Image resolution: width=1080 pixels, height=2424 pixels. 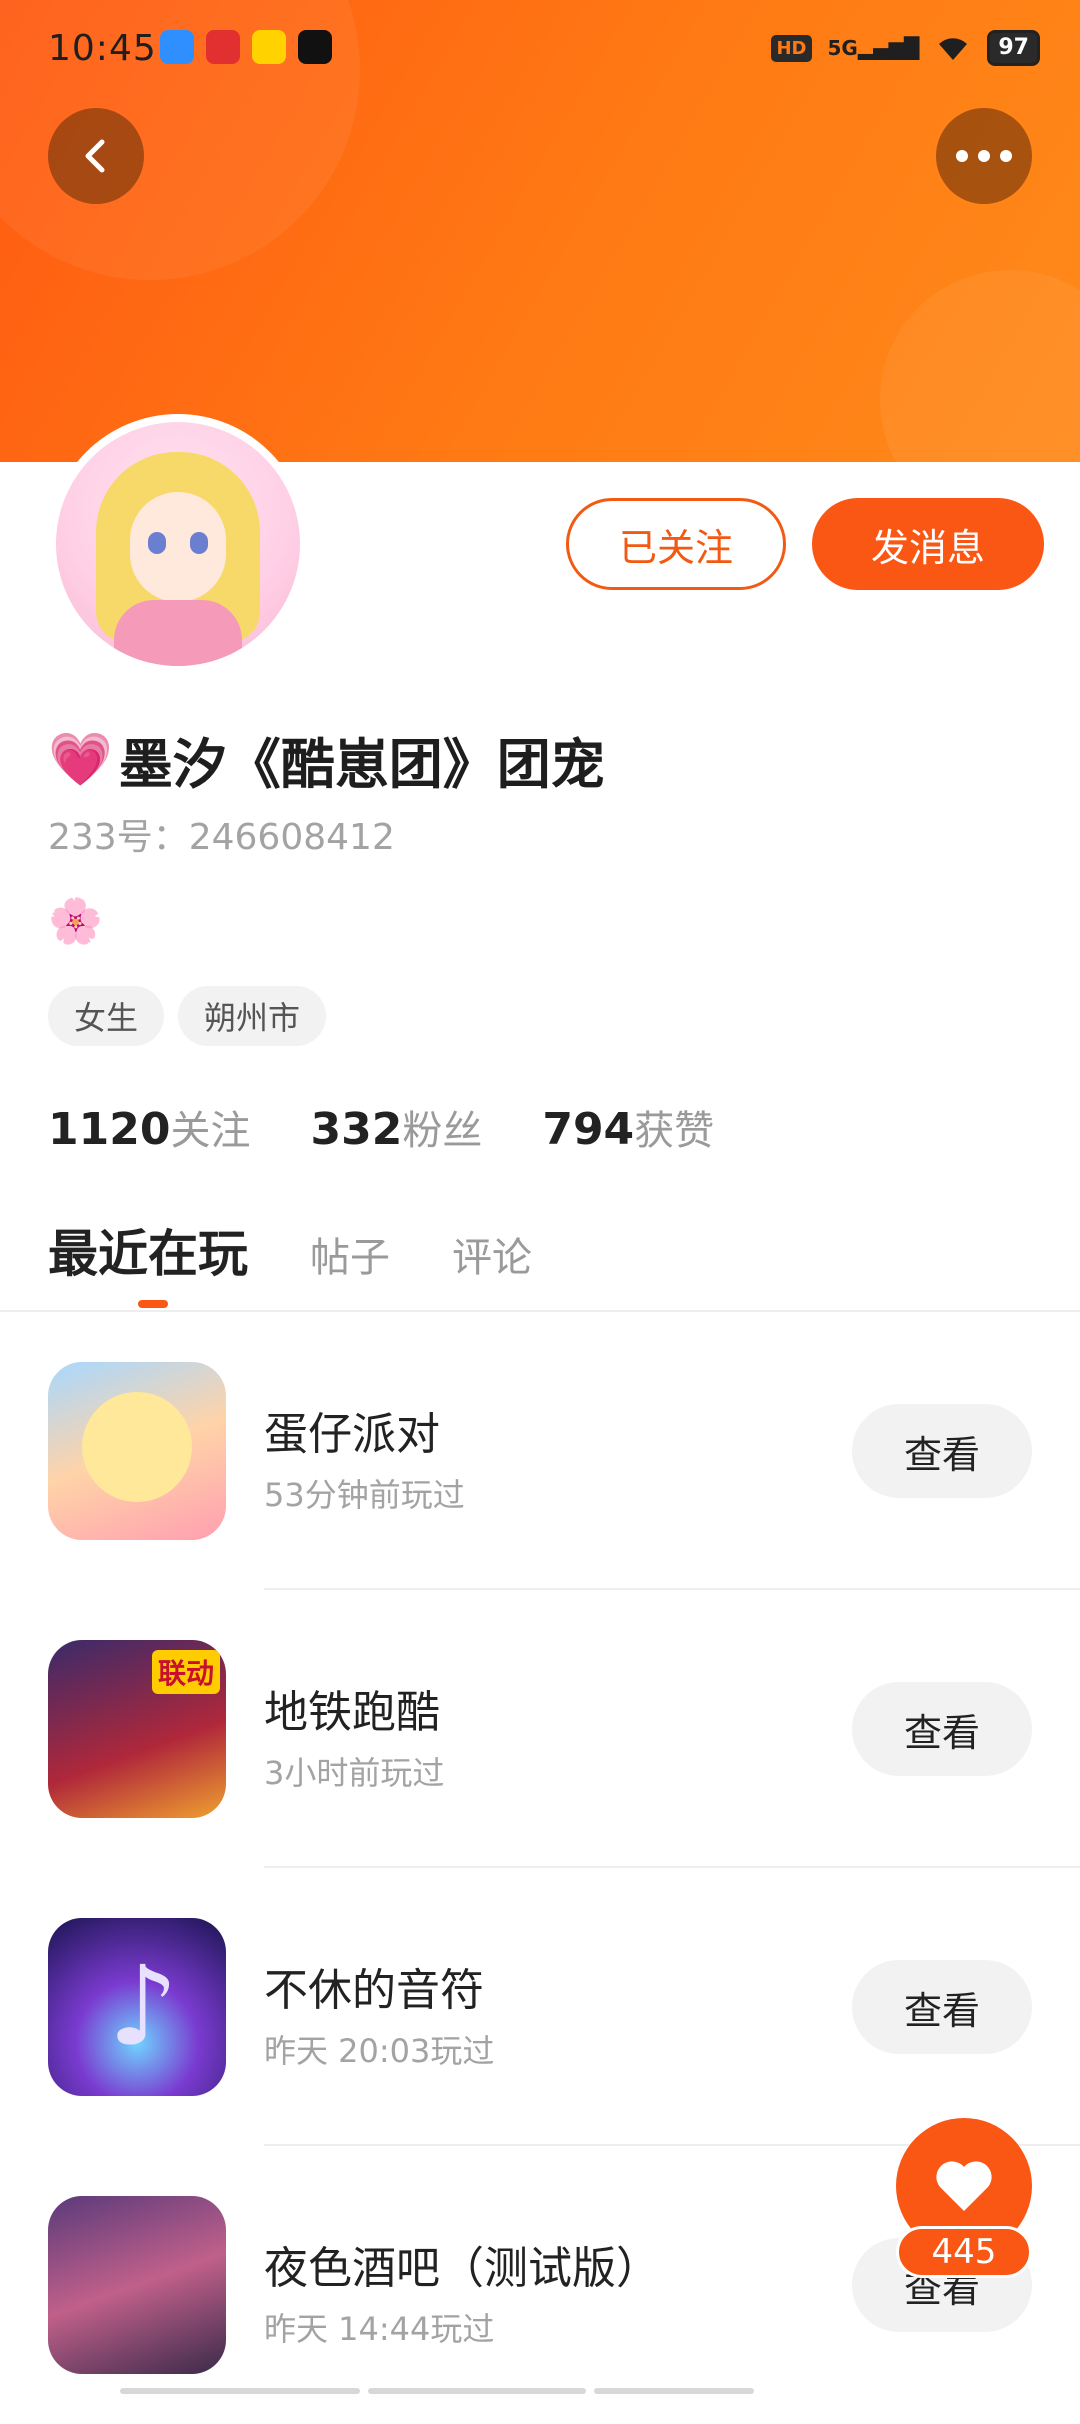 What do you see at coordinates (437, 2391) in the screenshot?
I see `gesture-bar` at bounding box center [437, 2391].